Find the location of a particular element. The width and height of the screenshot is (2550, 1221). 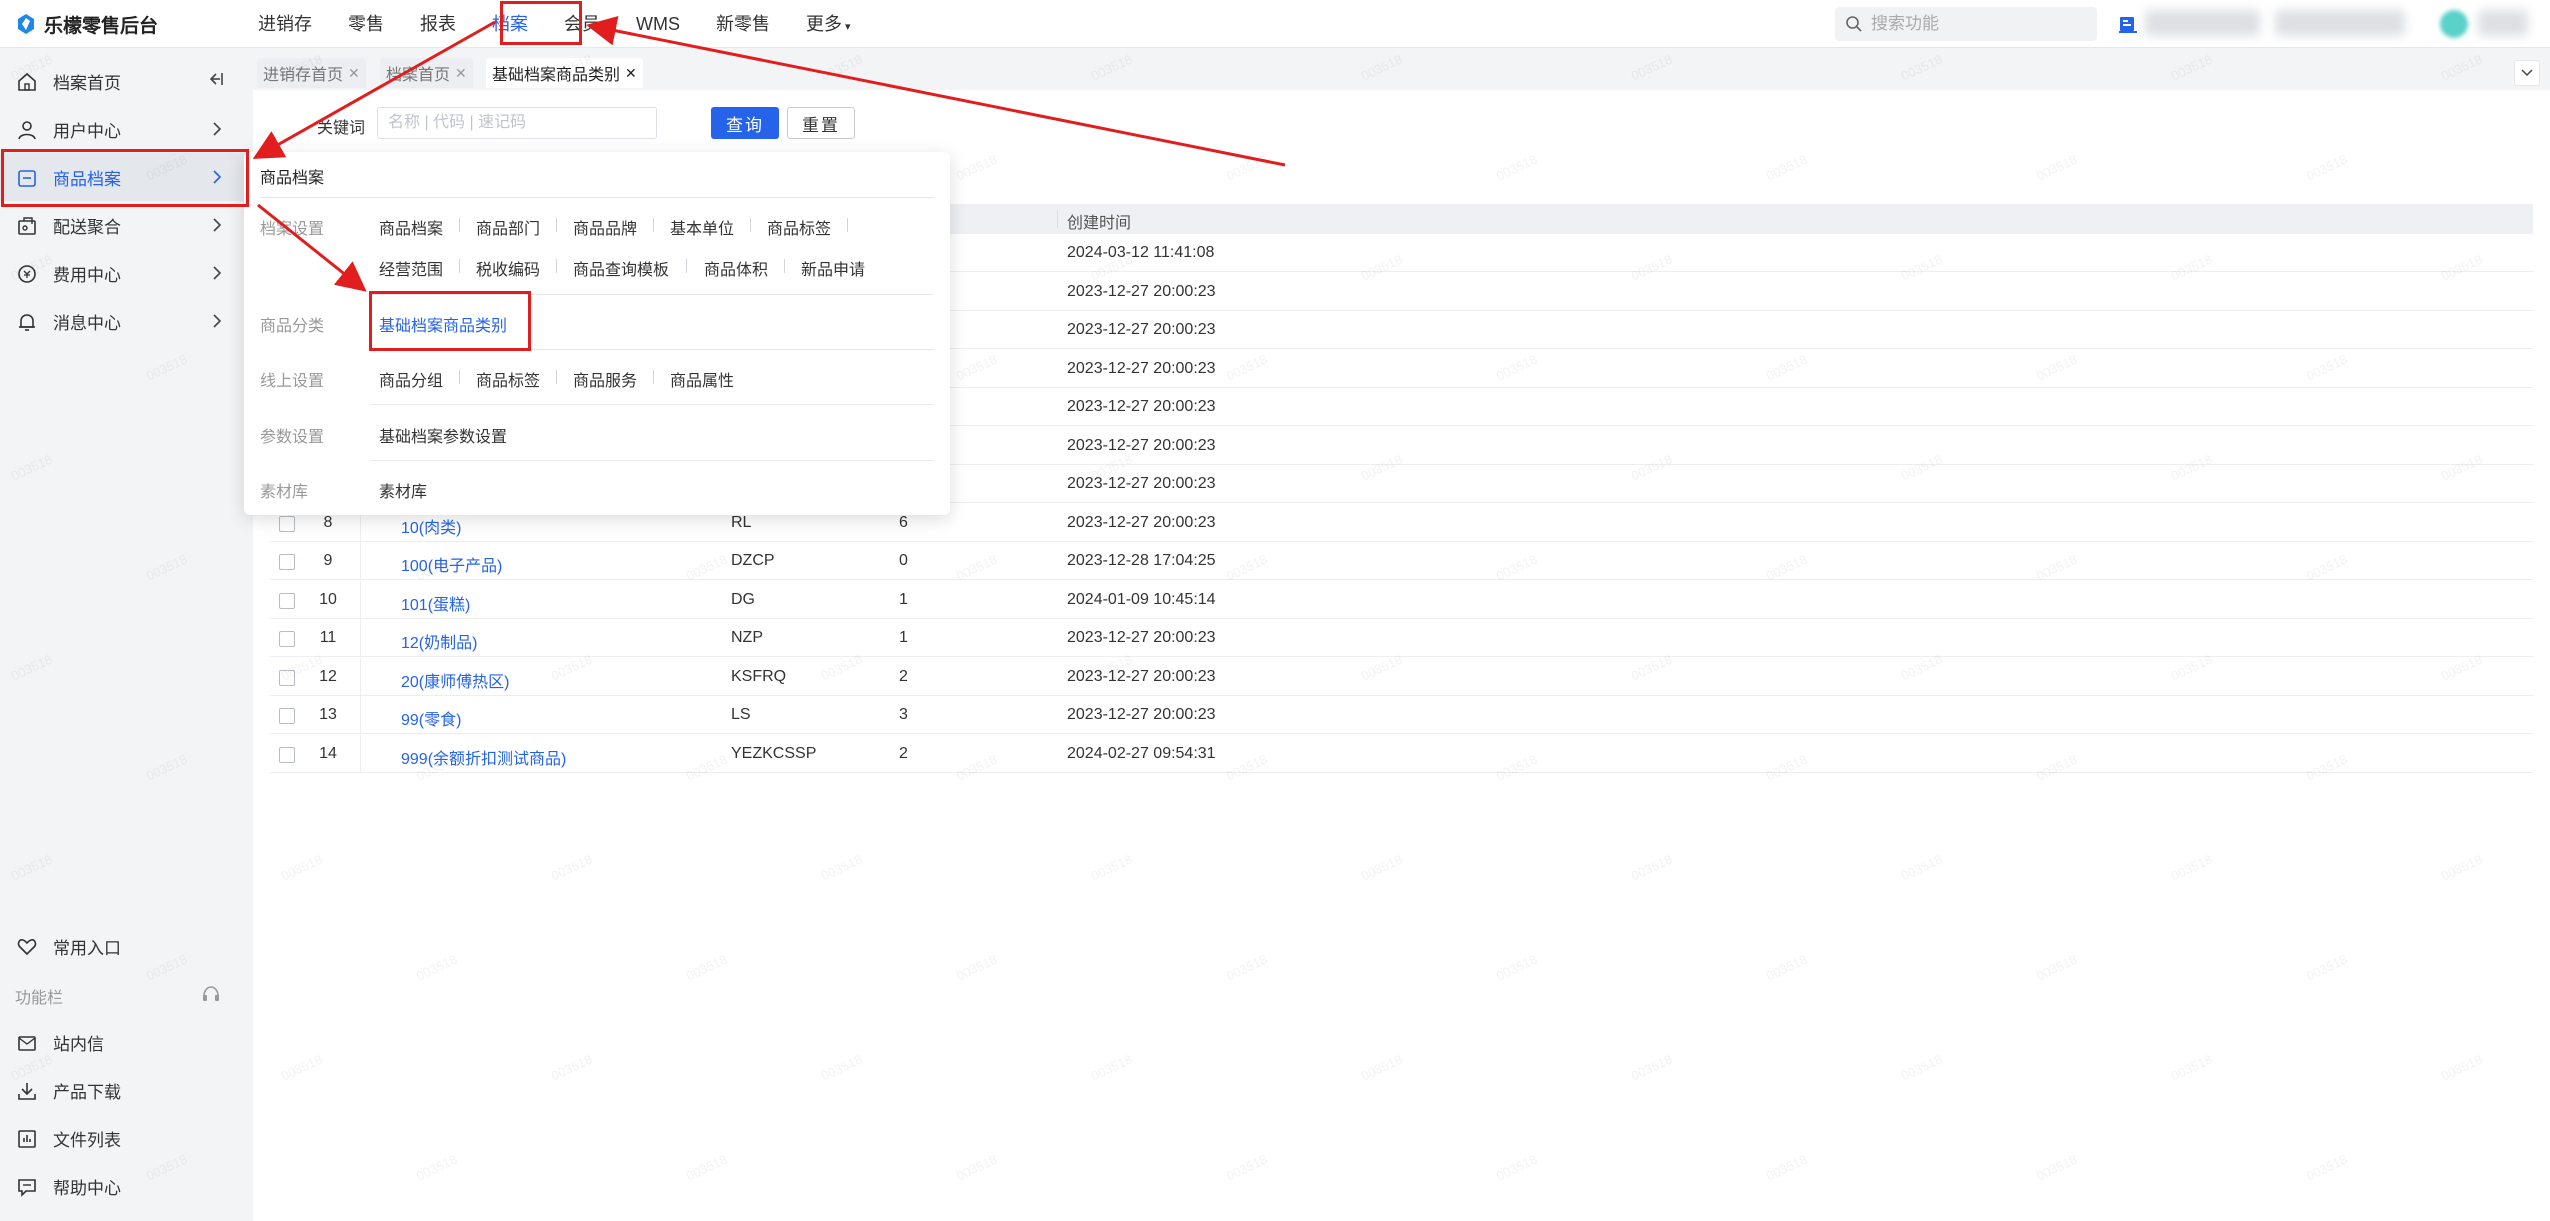

nav-item-member: 会员 is located at coordinates (582, 24).